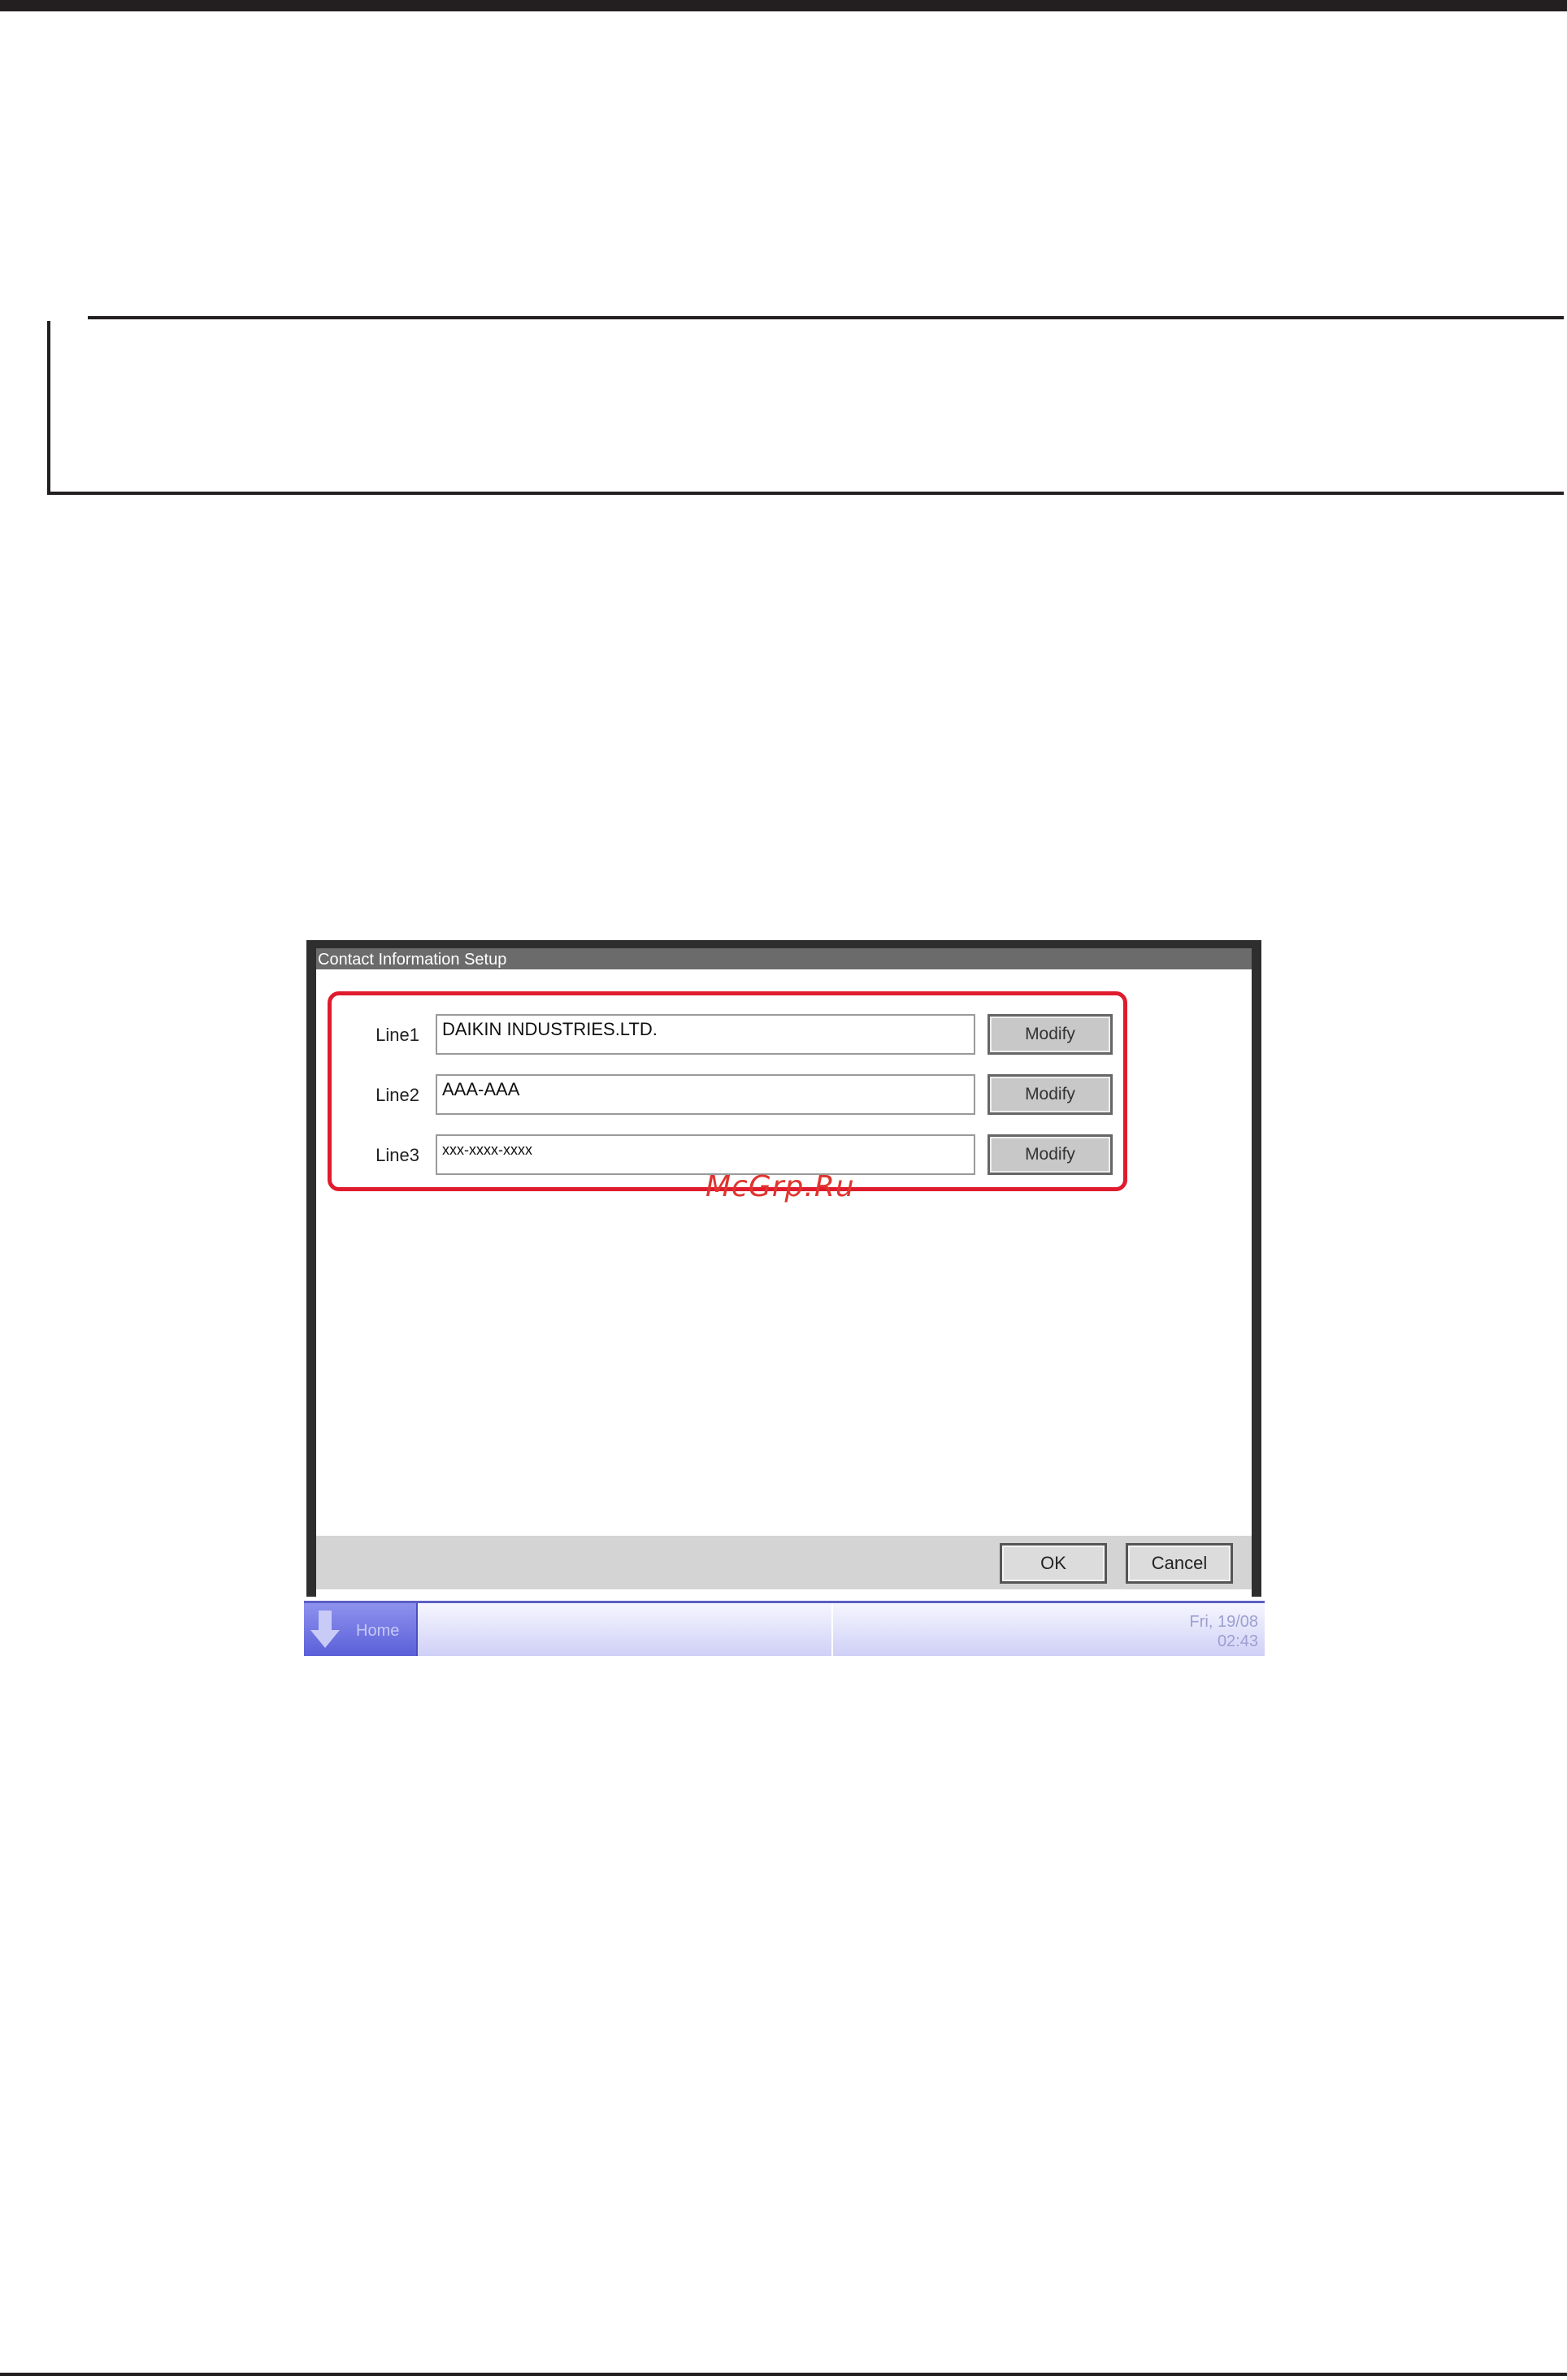  What do you see at coordinates (1237, 1641) in the screenshot?
I see `time-text: 02:43` at bounding box center [1237, 1641].